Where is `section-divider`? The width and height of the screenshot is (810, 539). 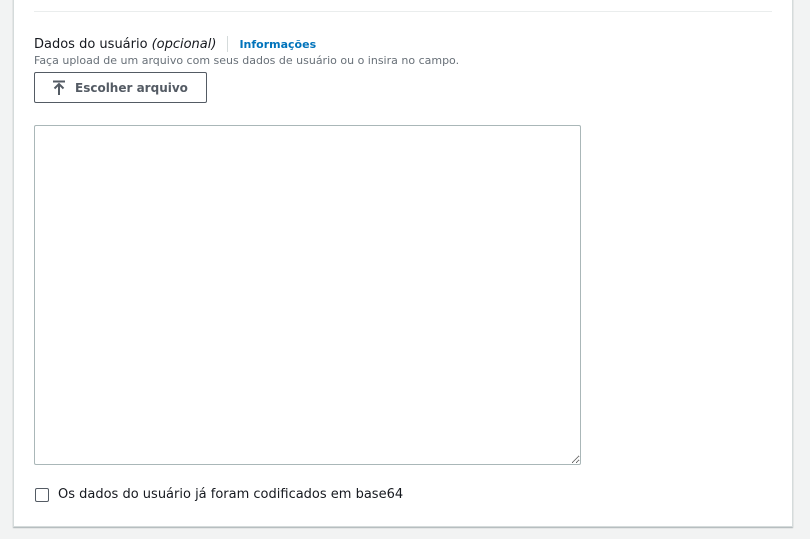 section-divider is located at coordinates (403, 11).